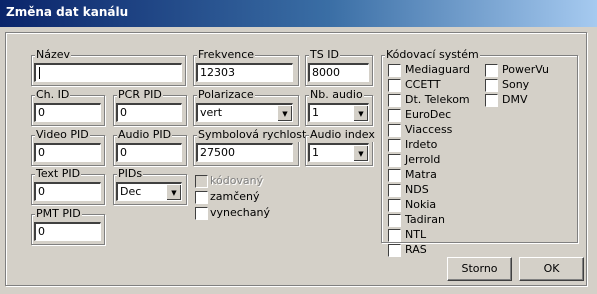 Image resolution: width=597 pixels, height=294 pixels. What do you see at coordinates (244, 152) in the screenshot?
I see `symbolova-rychlost-input: 27500` at bounding box center [244, 152].